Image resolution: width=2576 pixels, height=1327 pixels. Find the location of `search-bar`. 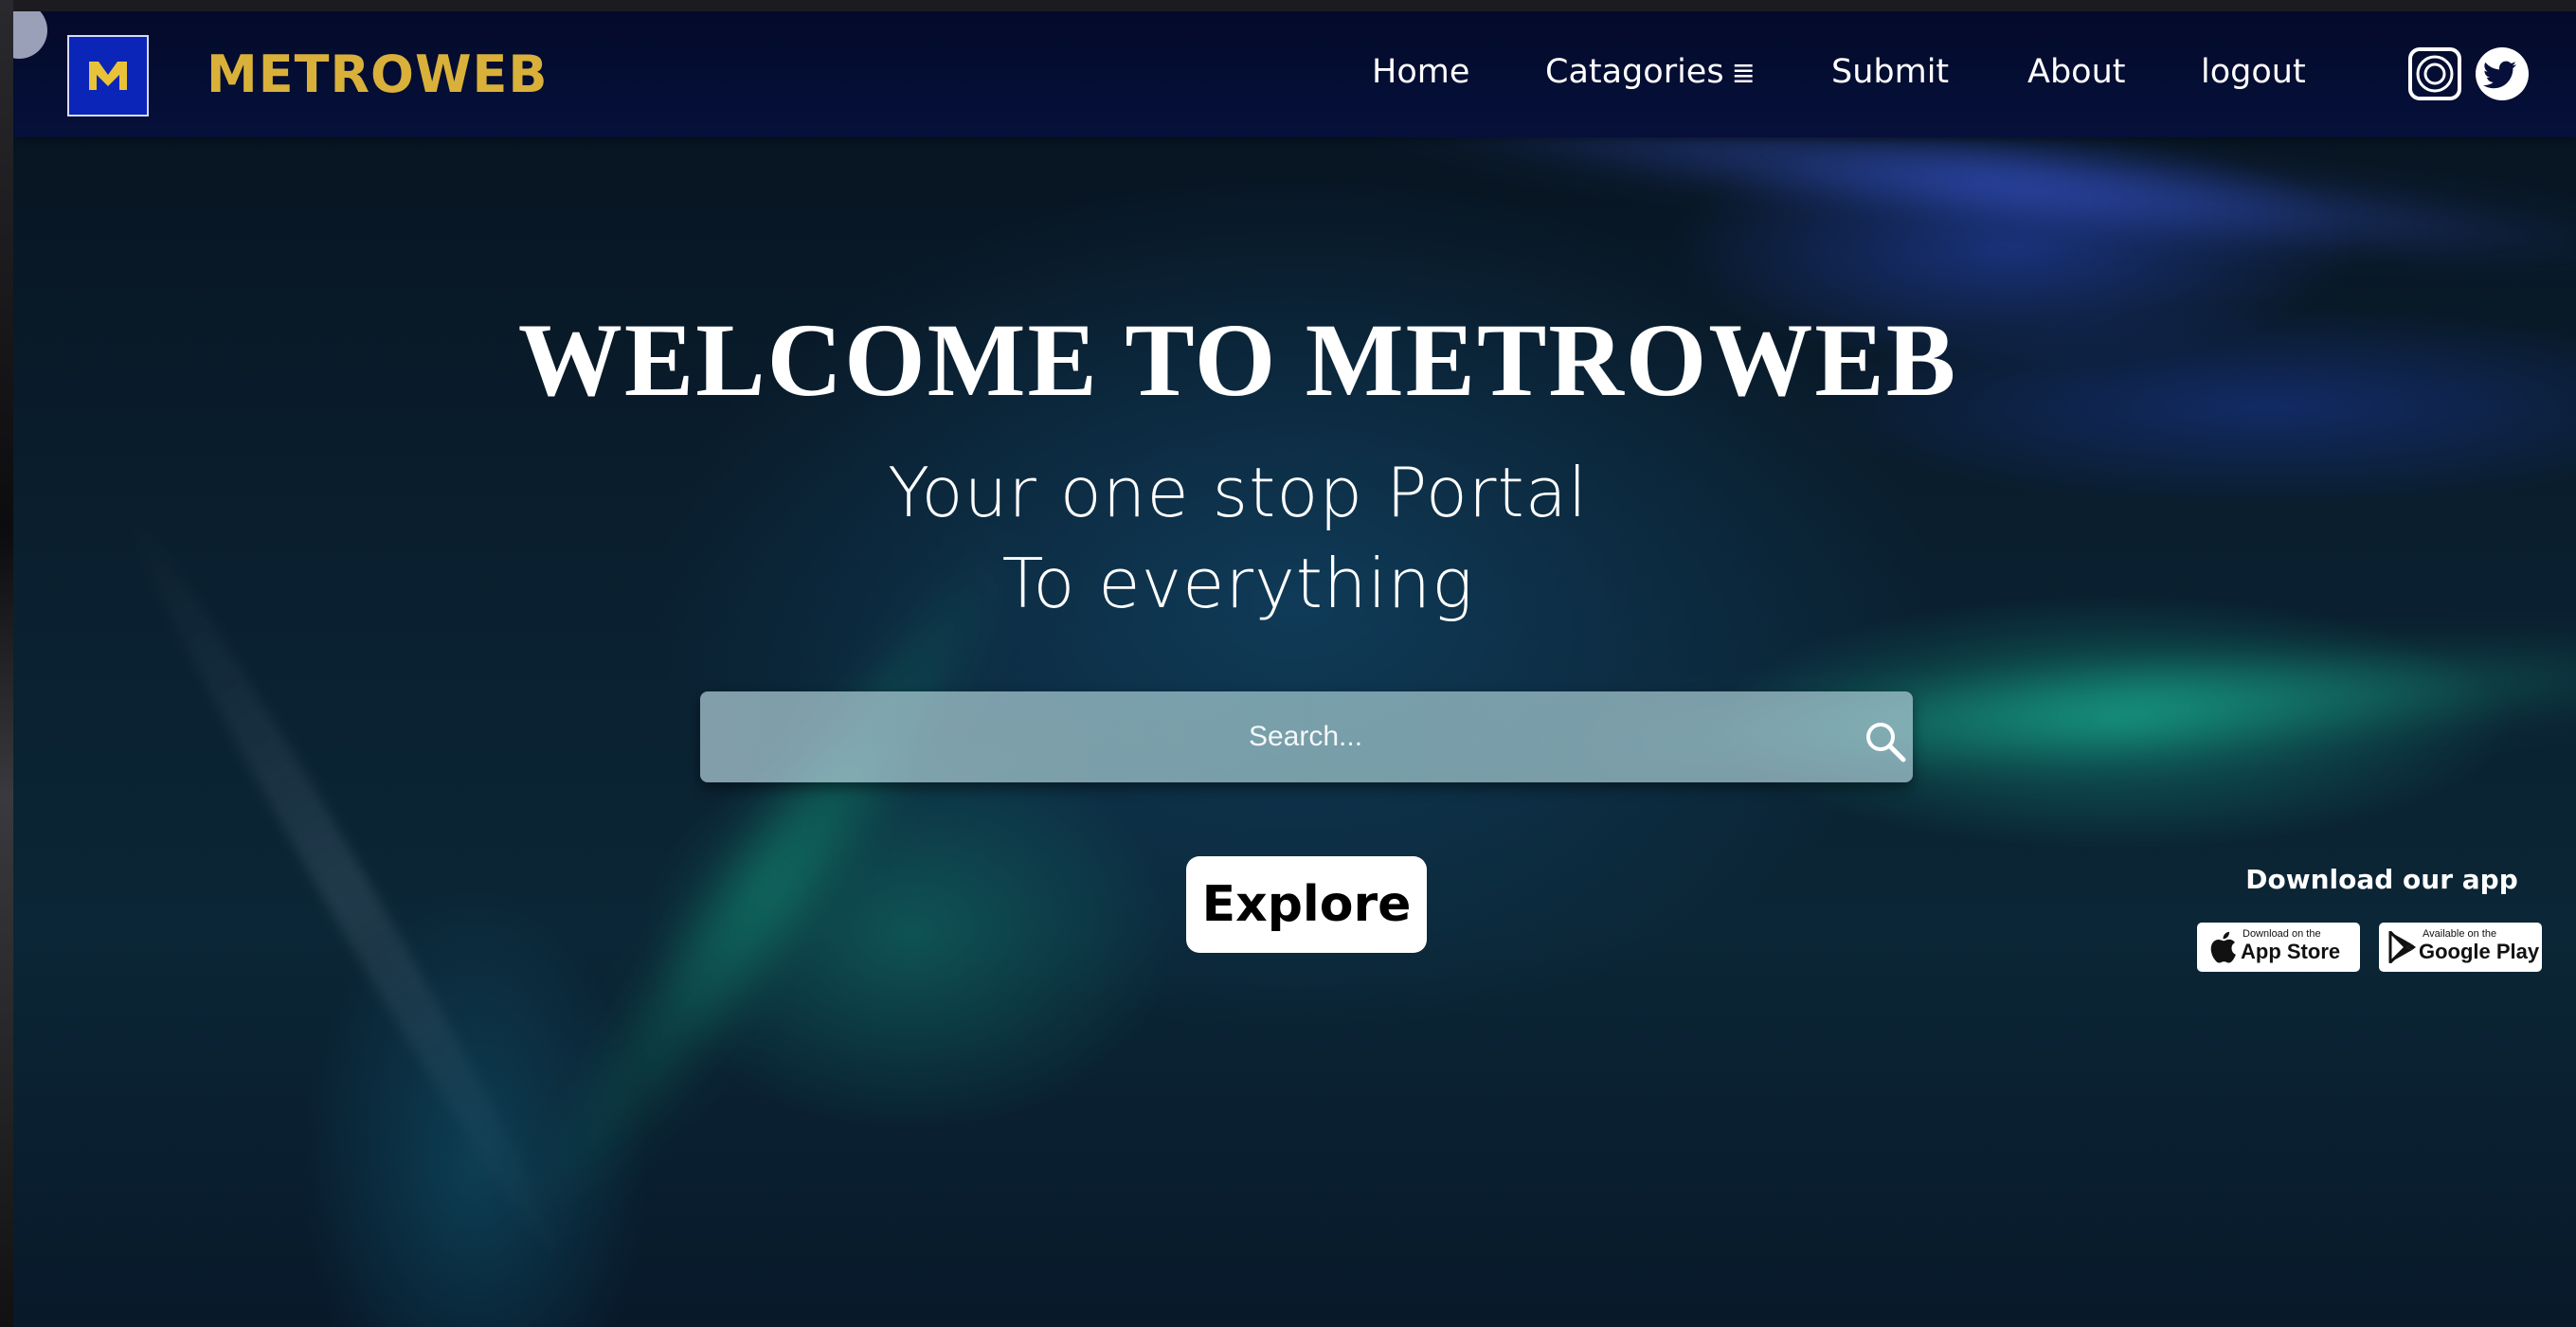

search-bar is located at coordinates (1306, 736).